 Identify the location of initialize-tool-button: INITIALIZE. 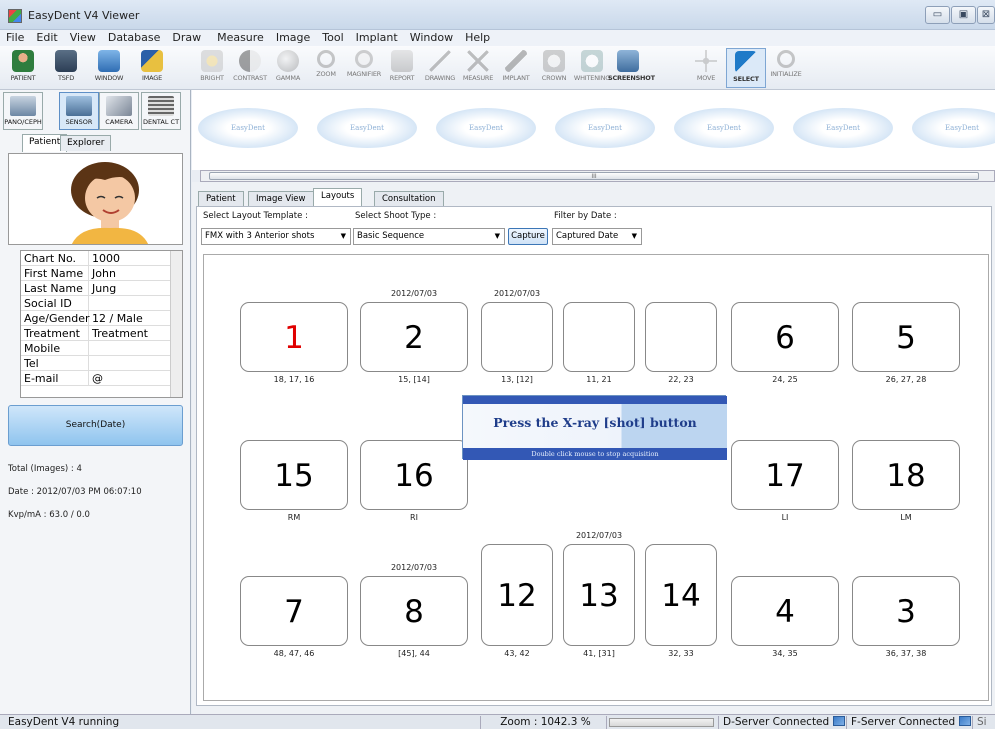
(786, 68).